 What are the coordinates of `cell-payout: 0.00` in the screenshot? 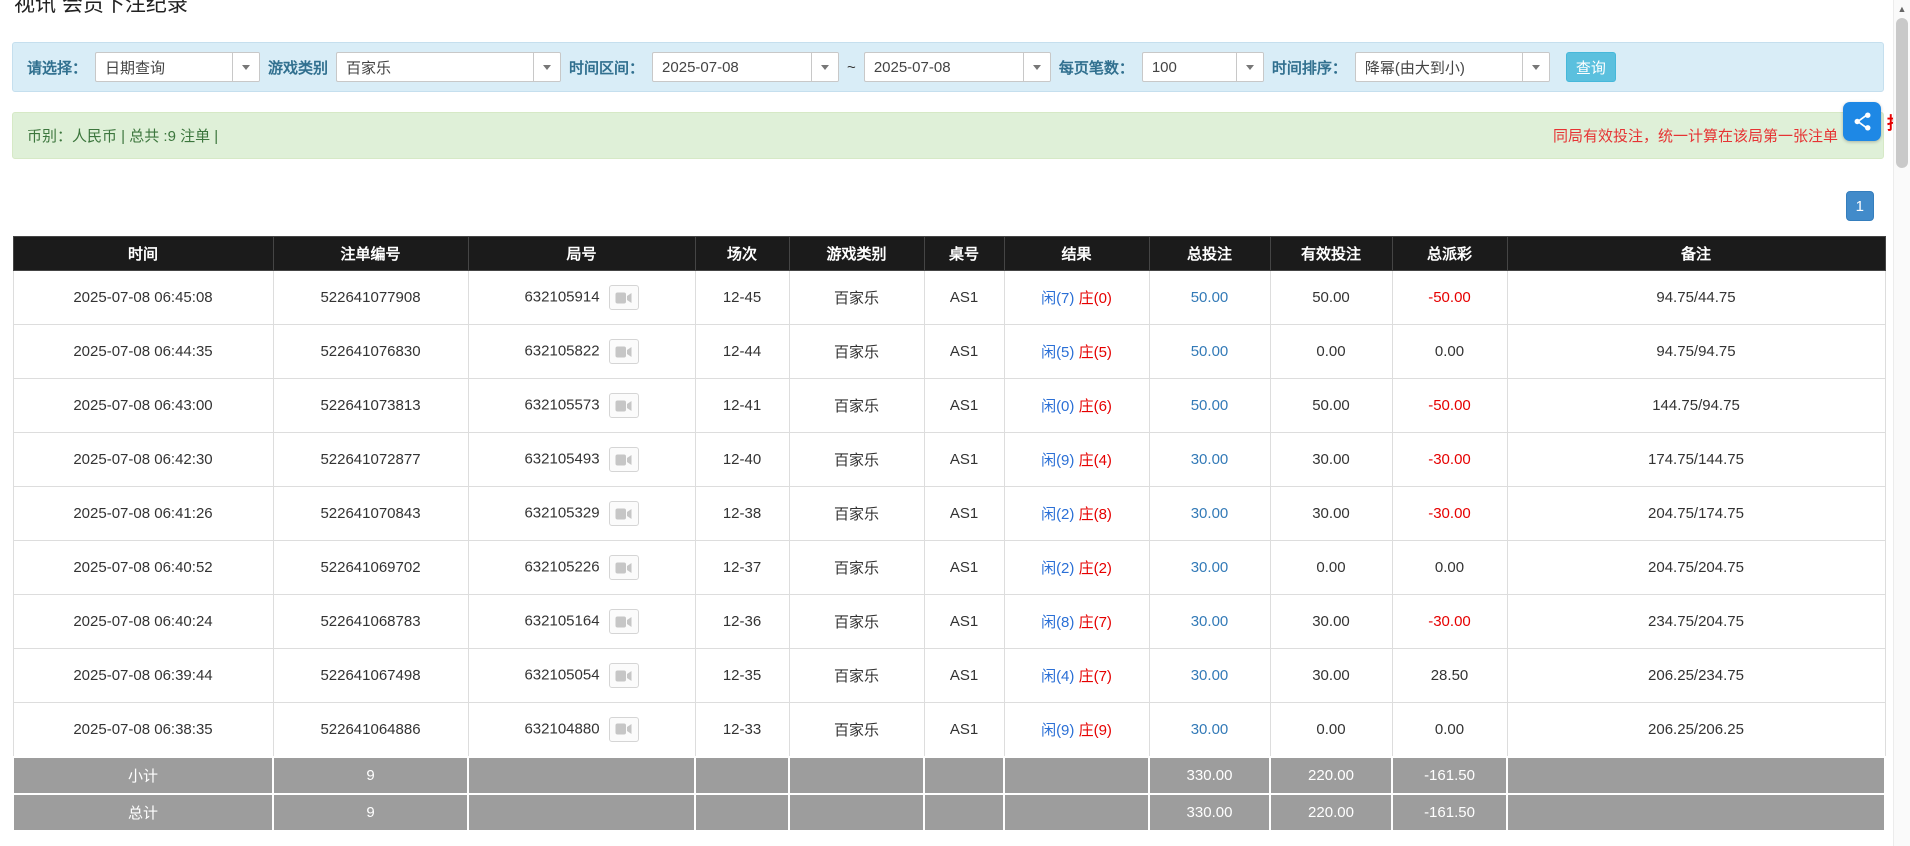 It's located at (1449, 567).